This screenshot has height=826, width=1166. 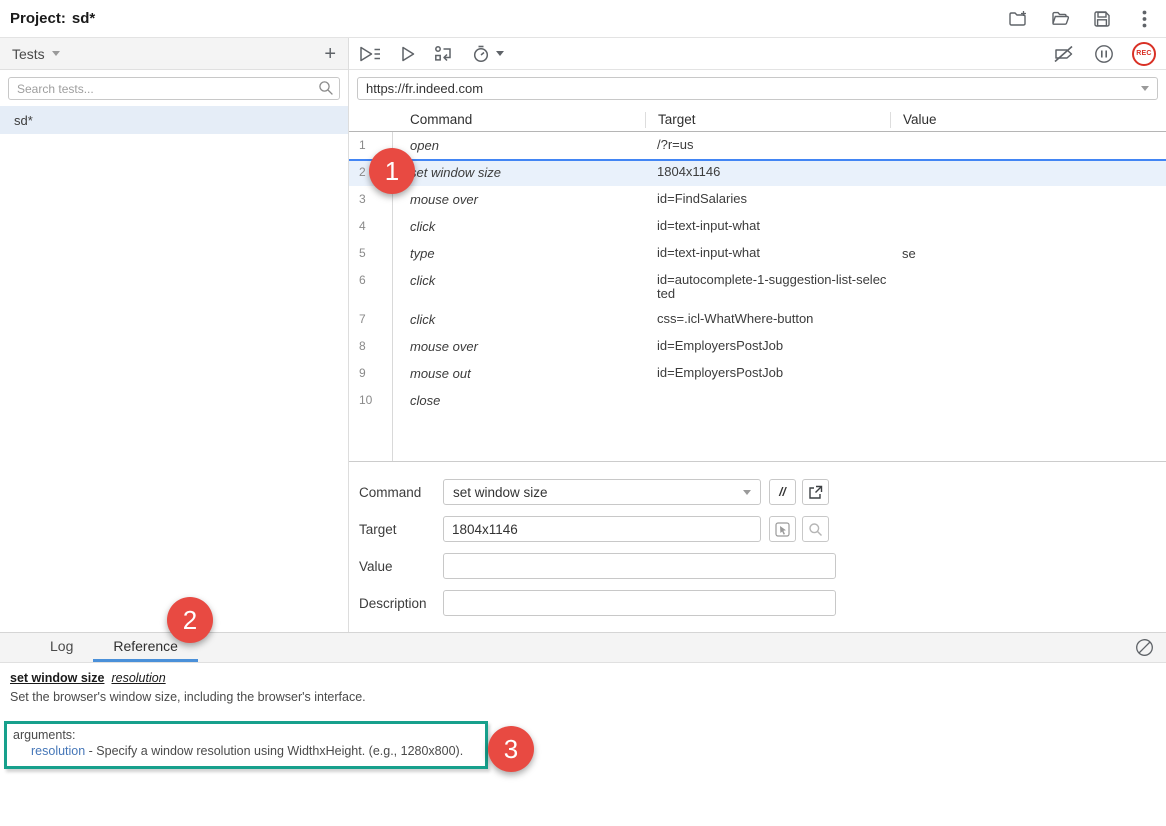 What do you see at coordinates (782, 529) in the screenshot?
I see `select-target-icon` at bounding box center [782, 529].